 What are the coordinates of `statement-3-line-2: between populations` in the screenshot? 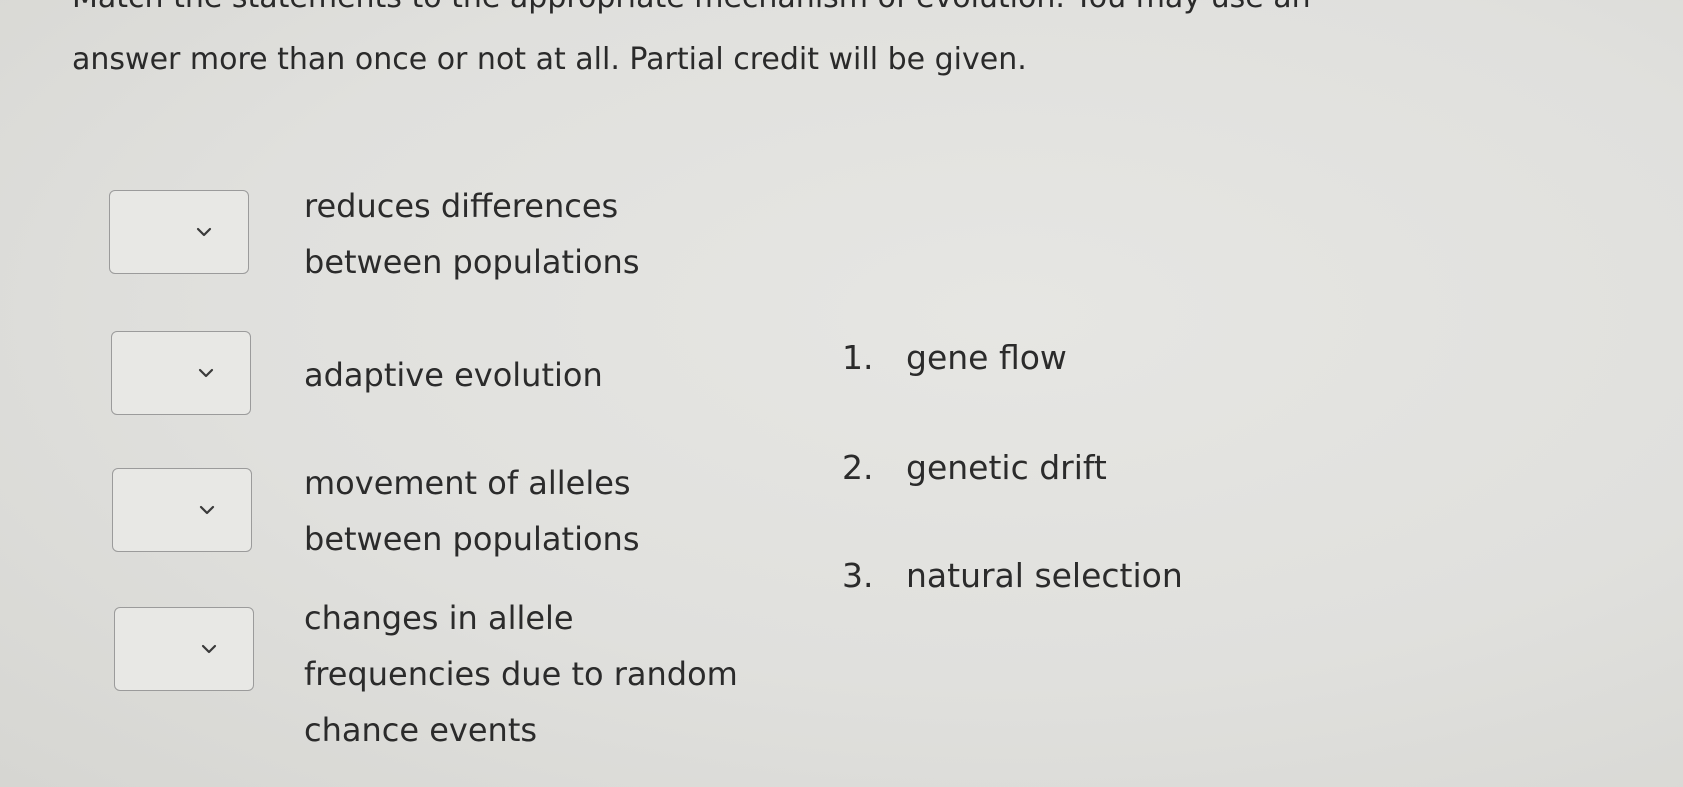 It's located at (472, 539).